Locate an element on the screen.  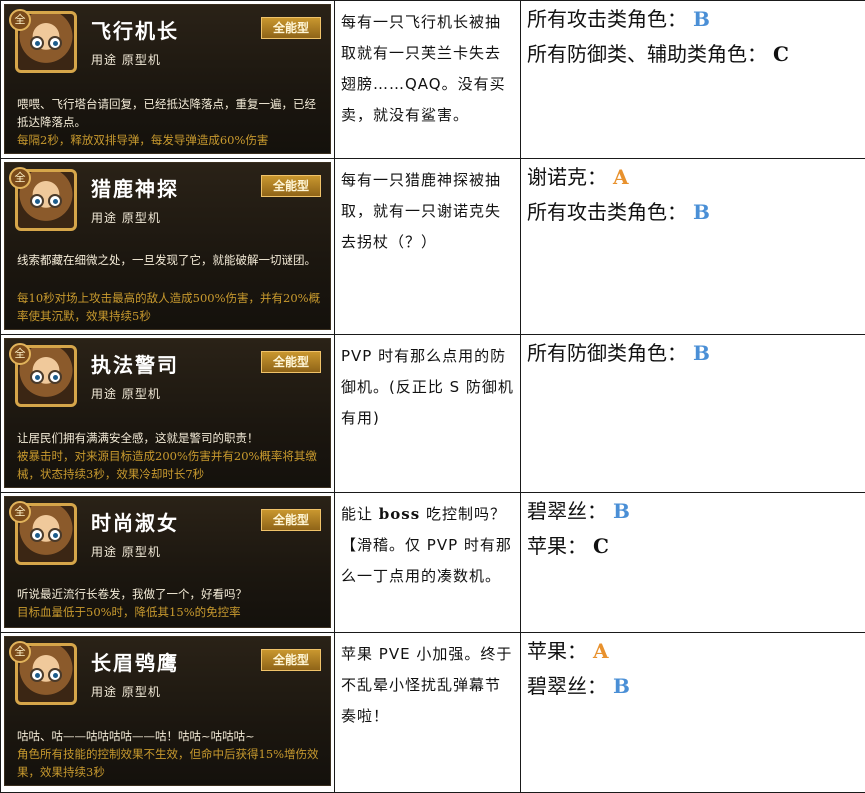
note-cell: 每有一只飞行机长被抽取就有一只芙兰卡失去翅膀……QAQ。没有买卖，就没有鲨害。 is located at coordinates (428, 80).